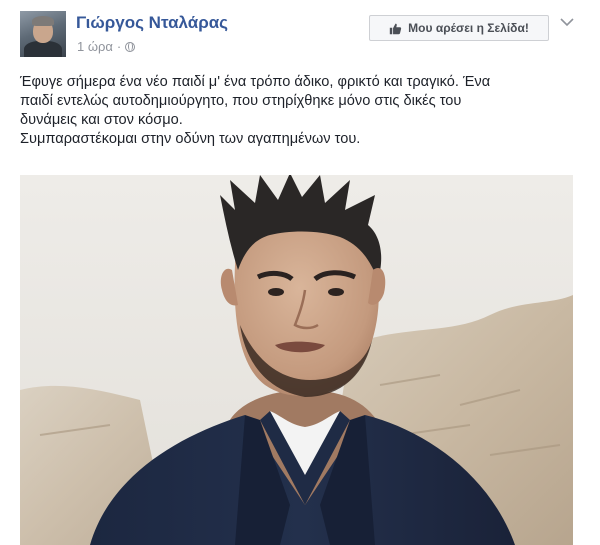  Describe the element at coordinates (43, 34) in the screenshot. I see `author-avatar` at that location.